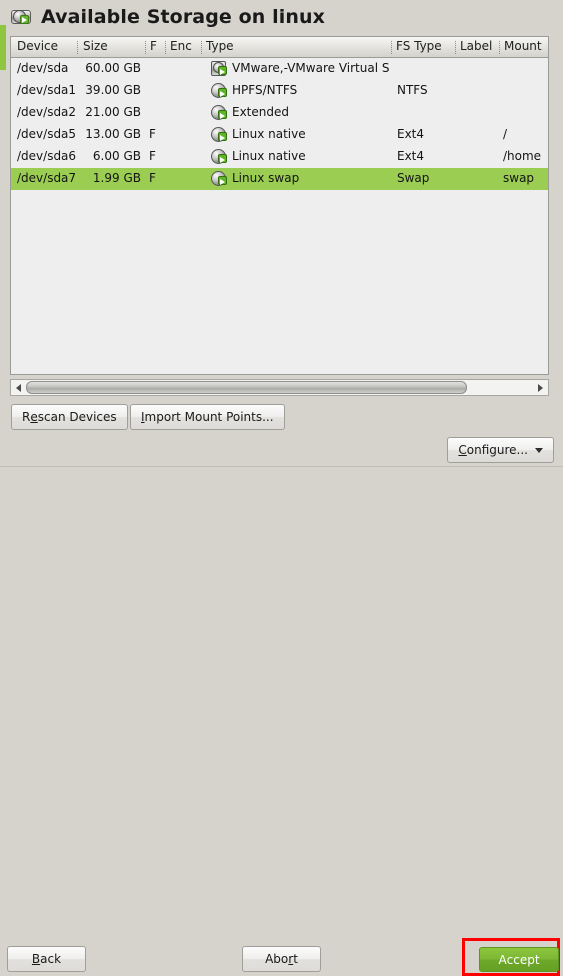  What do you see at coordinates (502, 959) in the screenshot?
I see `accept-label-accel: A` at bounding box center [502, 959].